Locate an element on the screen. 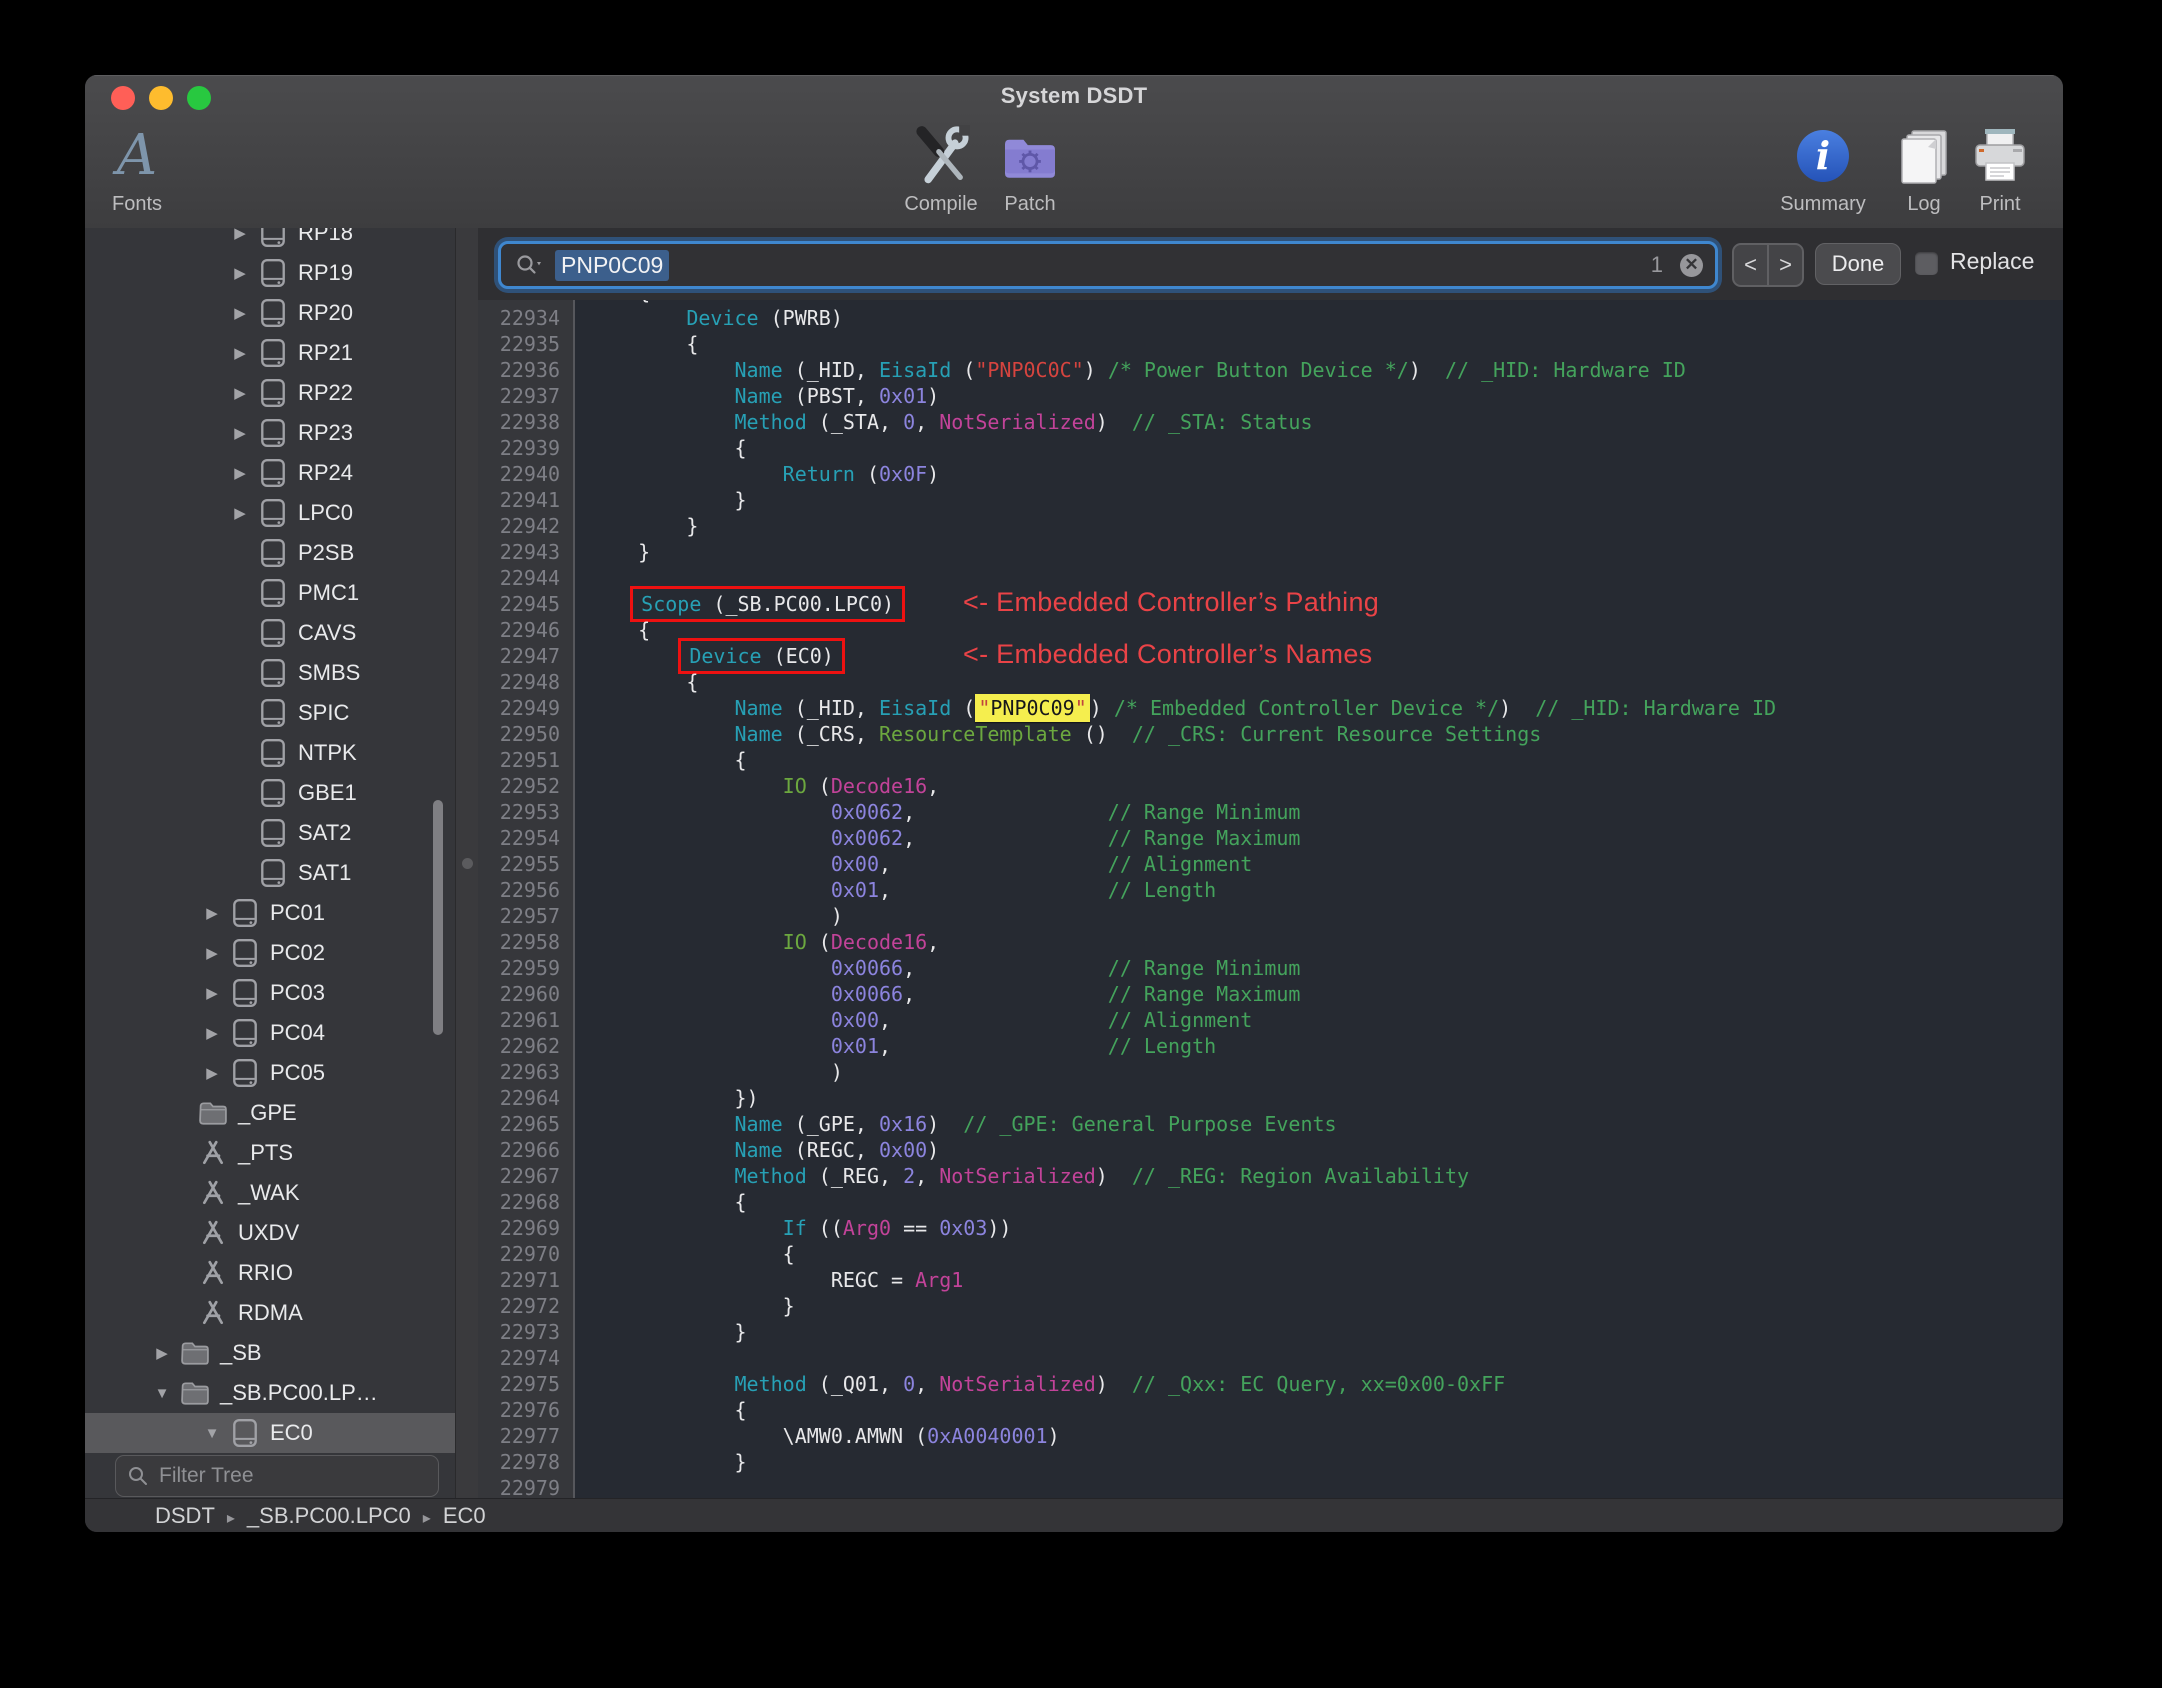  find-previous-button: < is located at coordinates (1751, 265).